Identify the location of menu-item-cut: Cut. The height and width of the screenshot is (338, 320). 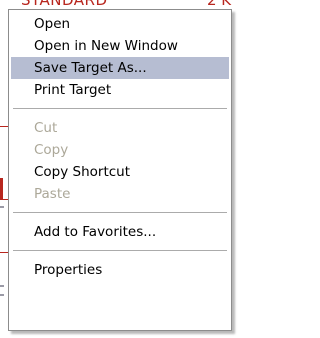
(46, 128).